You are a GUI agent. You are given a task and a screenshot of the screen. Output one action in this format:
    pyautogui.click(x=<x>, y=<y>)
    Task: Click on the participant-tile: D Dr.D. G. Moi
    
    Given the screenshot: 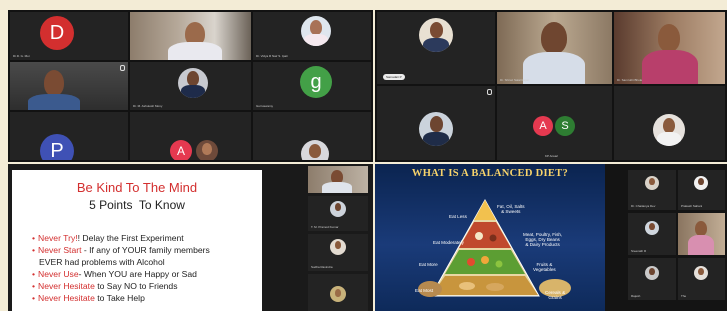 What is the action you would take?
    pyautogui.click(x=69, y=36)
    